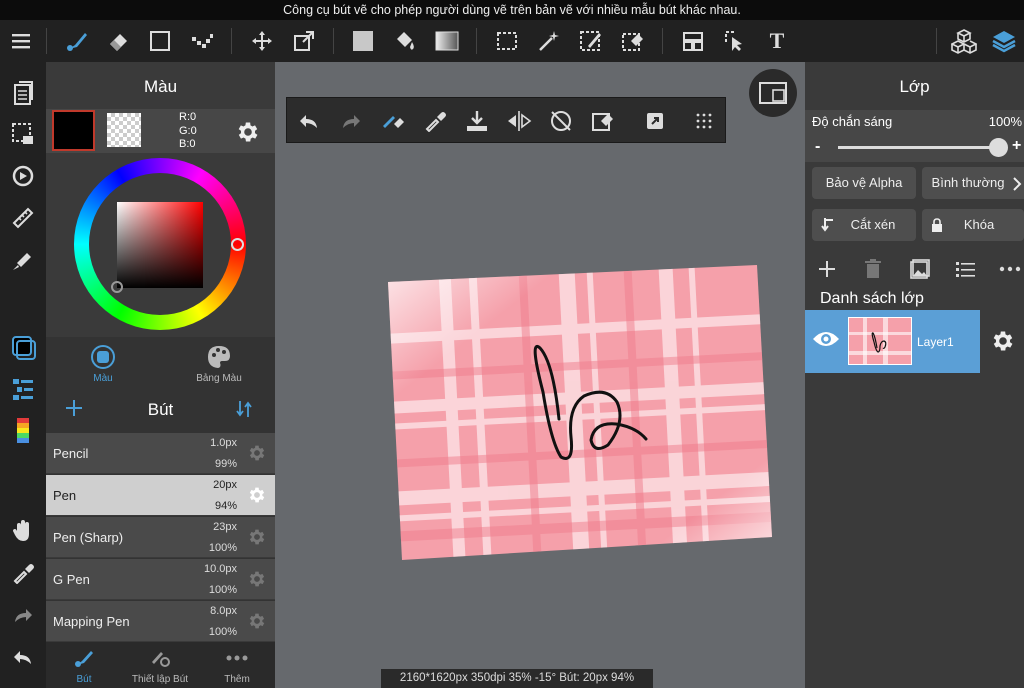 This screenshot has height=688, width=1024. I want to click on operation-tool-icon, so click(735, 41).